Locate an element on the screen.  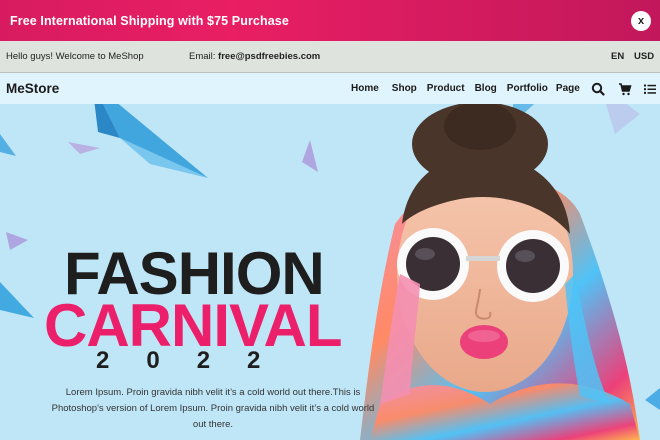
email-label: Email: is located at coordinates (202, 56).